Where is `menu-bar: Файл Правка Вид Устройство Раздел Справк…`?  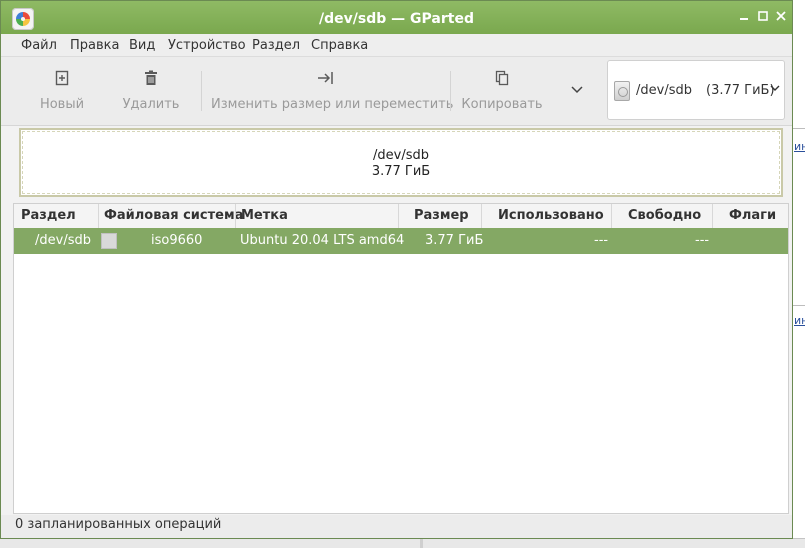
menu-bar: Файл Правка Вид Устройство Раздел Справк… is located at coordinates (396, 45).